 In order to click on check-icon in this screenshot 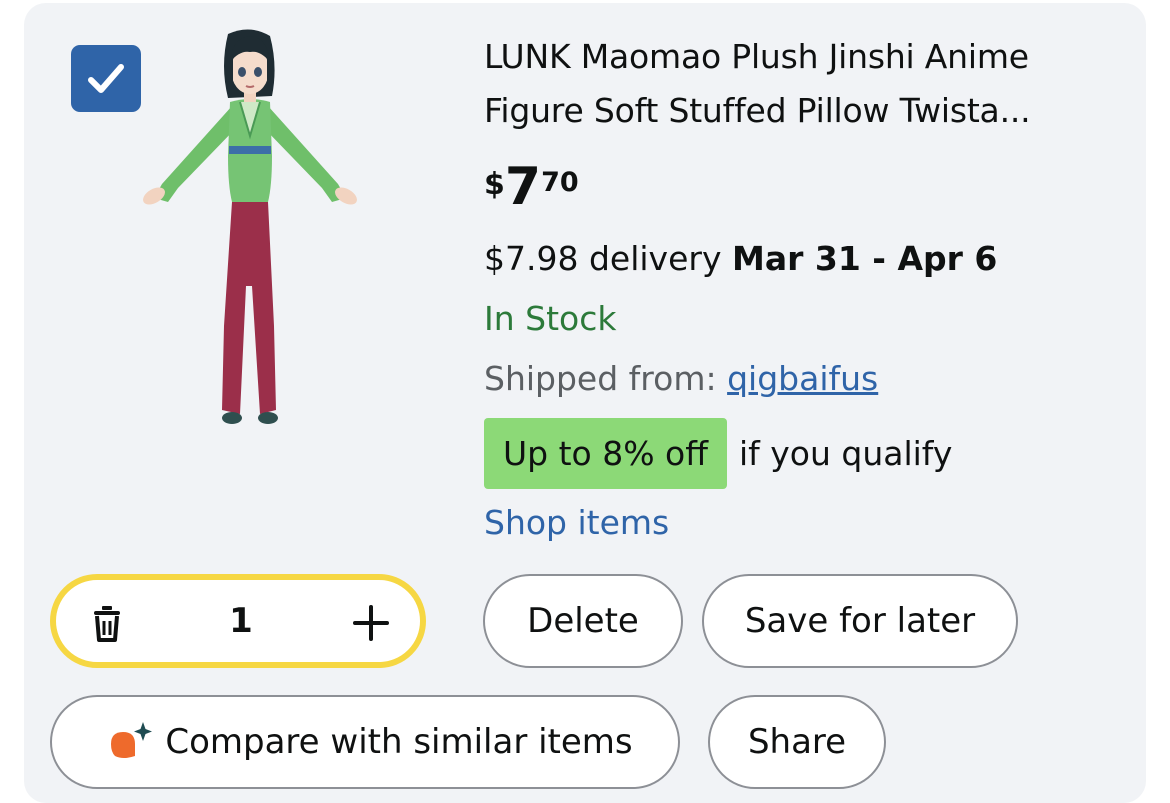, I will do `click(106, 78)`.